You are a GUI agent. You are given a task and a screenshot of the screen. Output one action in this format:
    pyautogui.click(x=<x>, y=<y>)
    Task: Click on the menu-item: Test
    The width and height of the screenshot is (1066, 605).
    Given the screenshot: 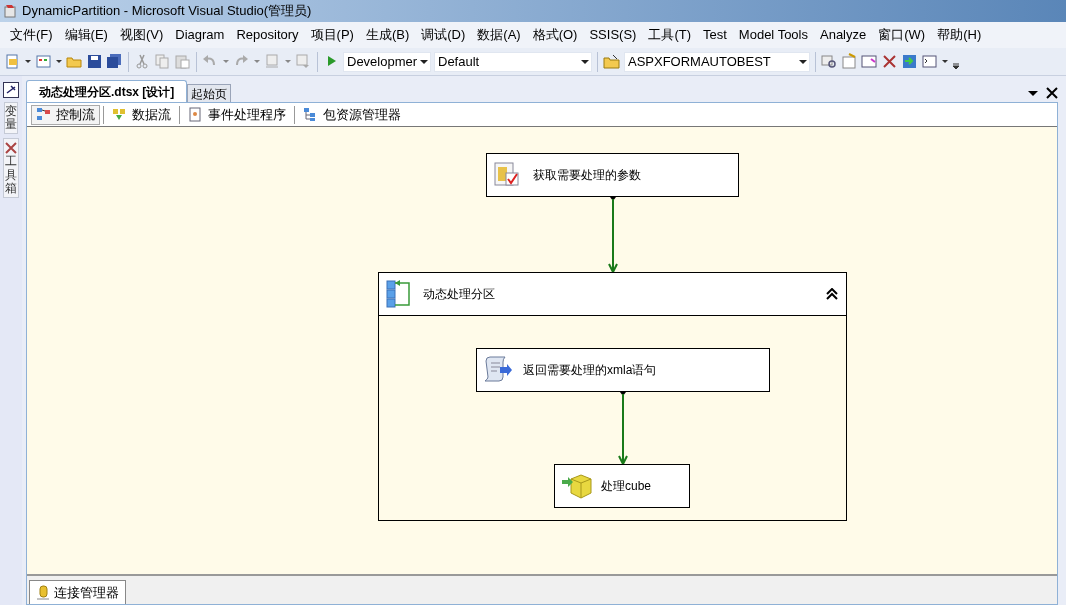 What is the action you would take?
    pyautogui.click(x=715, y=35)
    